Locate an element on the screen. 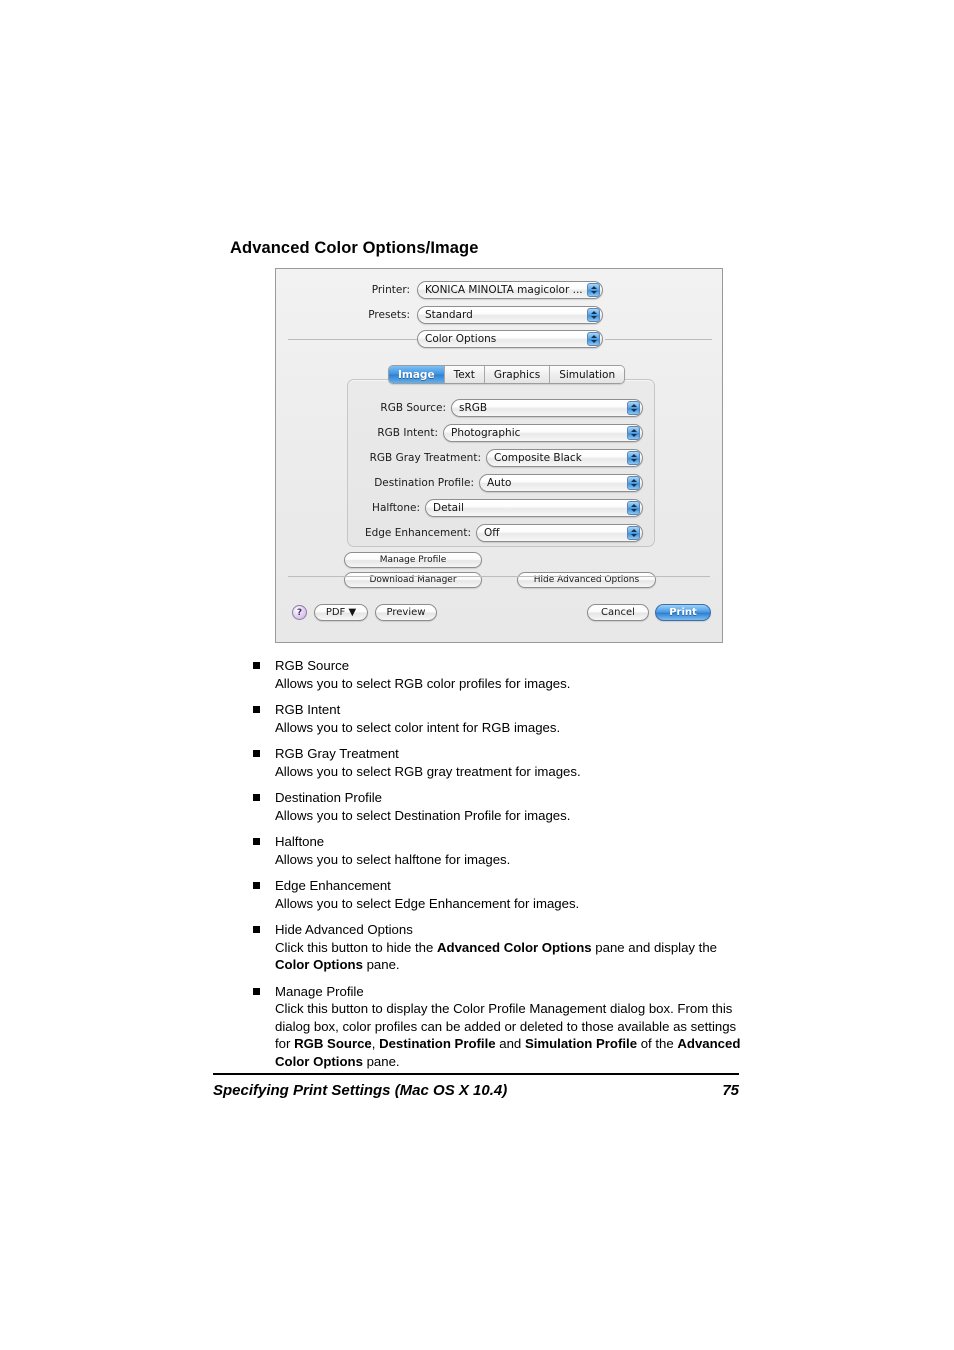  footer-page-number: 75 is located at coordinates (730, 1090).